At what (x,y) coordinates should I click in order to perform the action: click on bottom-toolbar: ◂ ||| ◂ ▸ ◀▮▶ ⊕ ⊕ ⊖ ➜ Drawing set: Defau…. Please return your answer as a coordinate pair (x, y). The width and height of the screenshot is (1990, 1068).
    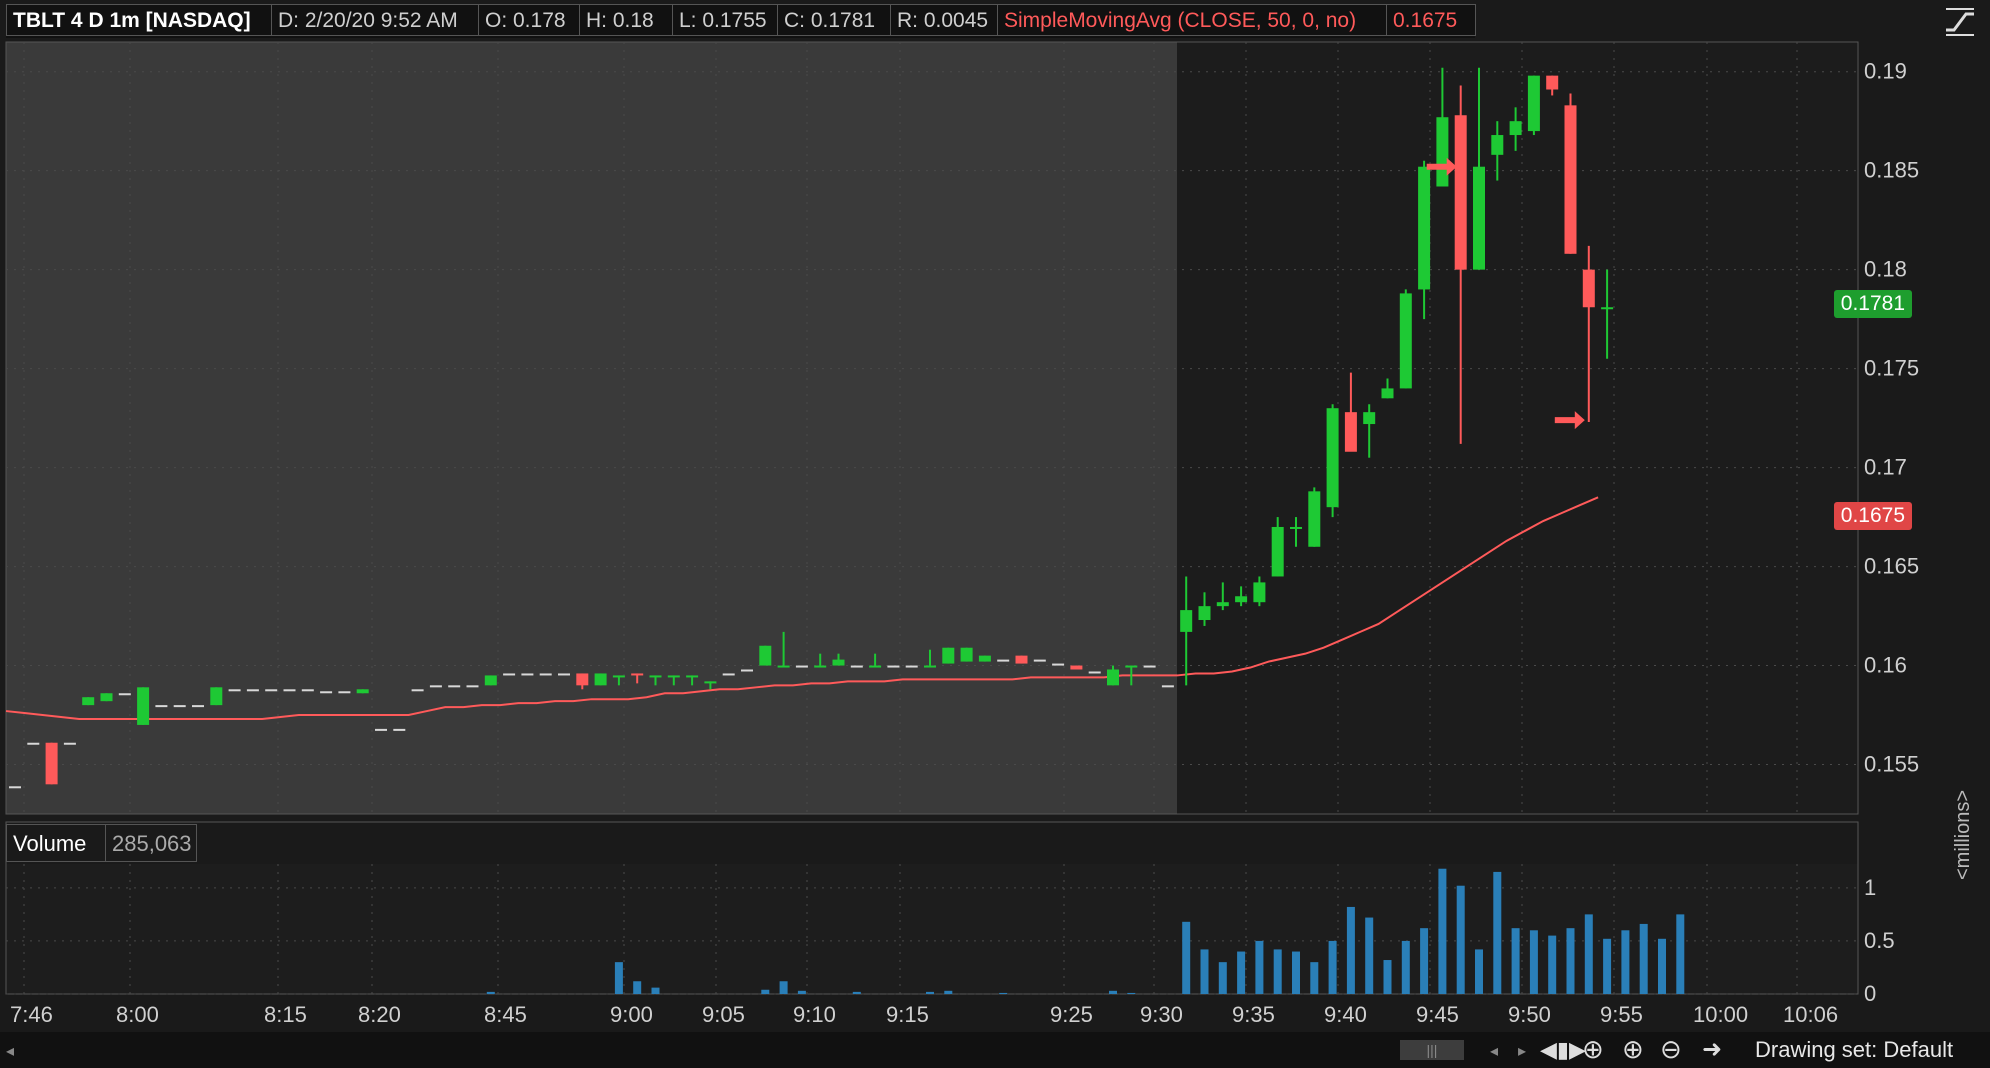
    Looking at the image, I should click on (995, 1050).